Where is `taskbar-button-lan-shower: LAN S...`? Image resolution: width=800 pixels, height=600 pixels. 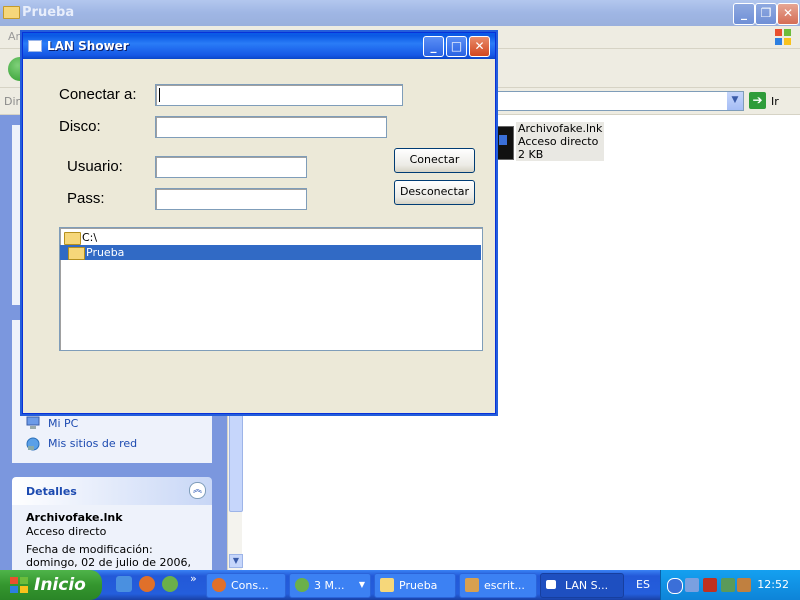
taskbar-button-lan-shower: LAN S... is located at coordinates (582, 585).